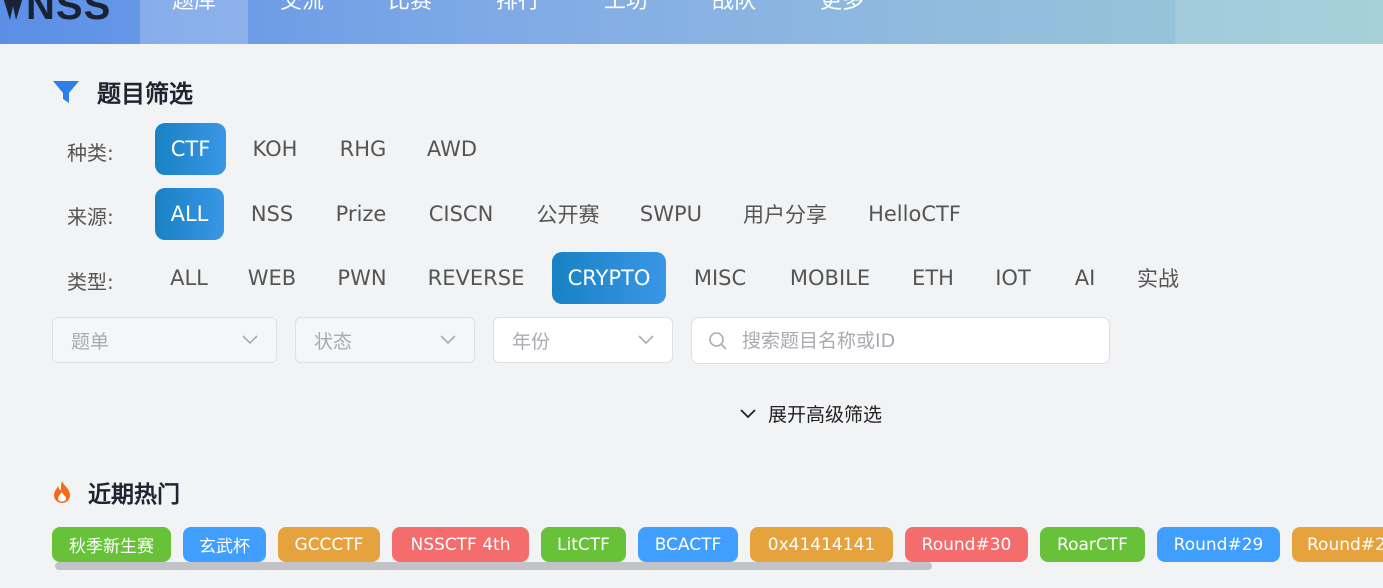 The image size is (1383, 588). I want to click on hot-tag: 0x41414141, so click(821, 544).